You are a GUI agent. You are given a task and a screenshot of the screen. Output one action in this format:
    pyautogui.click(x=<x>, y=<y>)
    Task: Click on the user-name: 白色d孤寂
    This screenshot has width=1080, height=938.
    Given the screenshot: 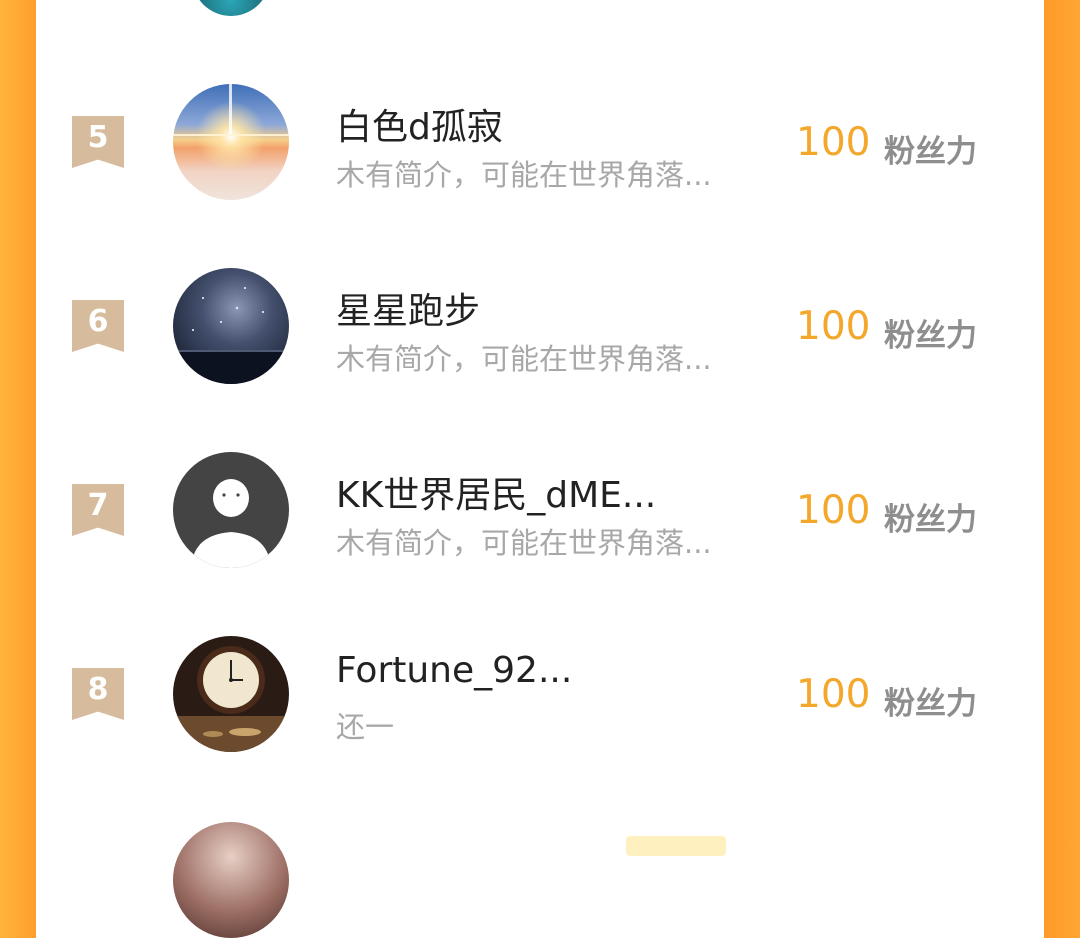 What is the action you would take?
    pyautogui.click(x=419, y=124)
    